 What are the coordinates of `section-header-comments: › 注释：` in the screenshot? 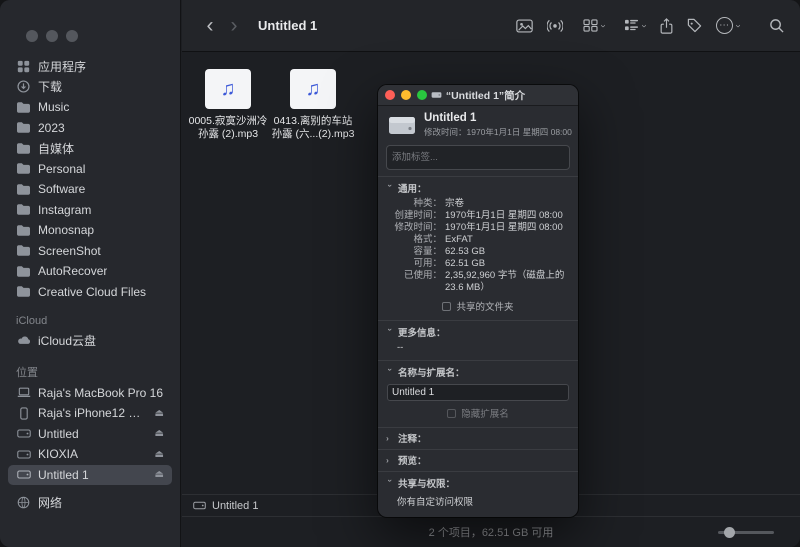 It's located at (478, 438).